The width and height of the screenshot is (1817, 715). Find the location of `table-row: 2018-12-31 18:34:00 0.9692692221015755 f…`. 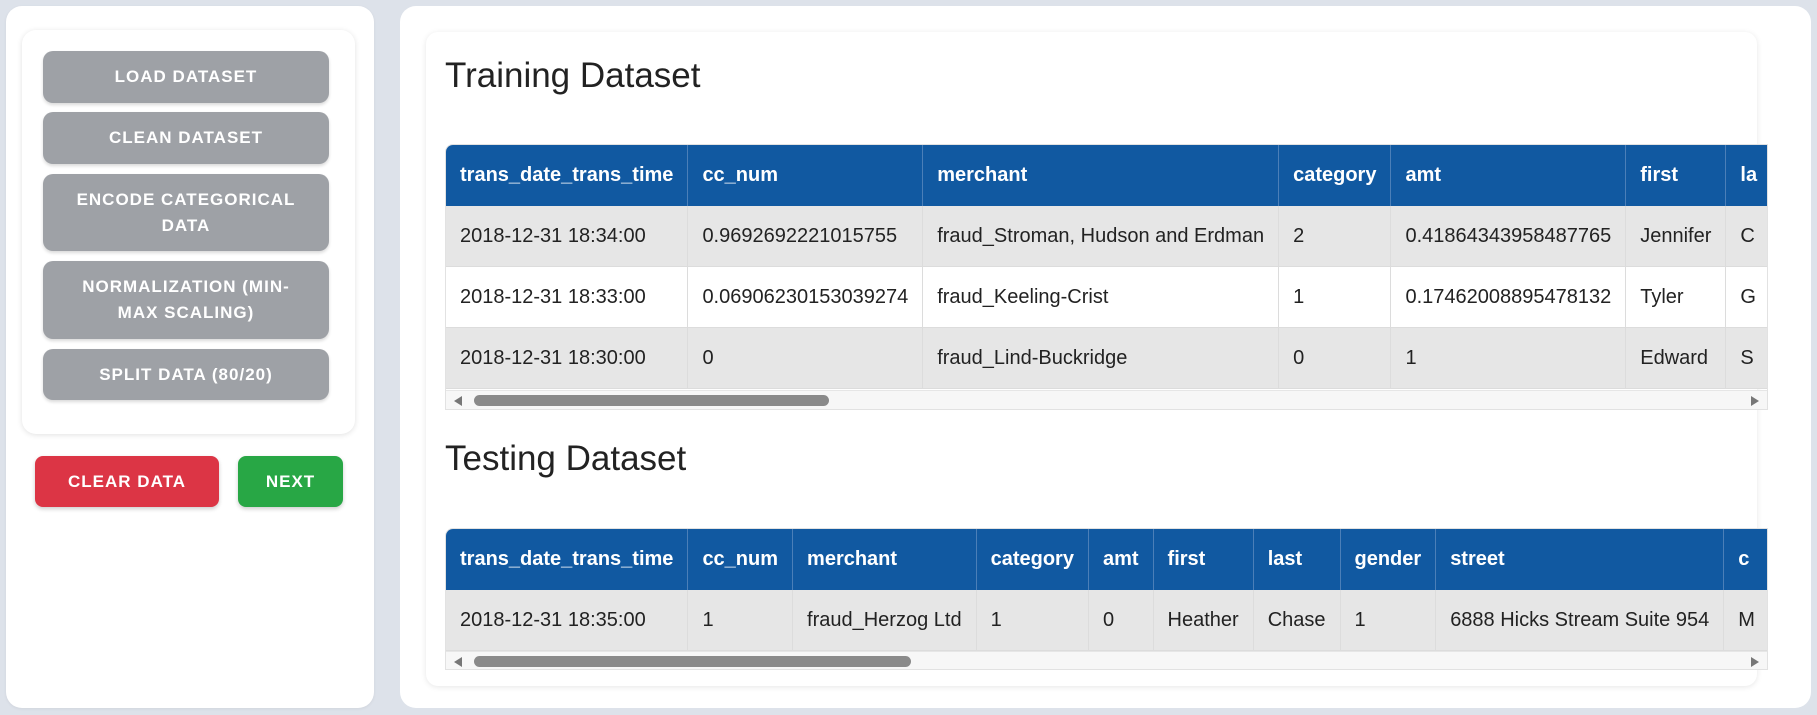

table-row: 2018-12-31 18:34:00 0.9692692221015755 f… is located at coordinates (1106, 236).